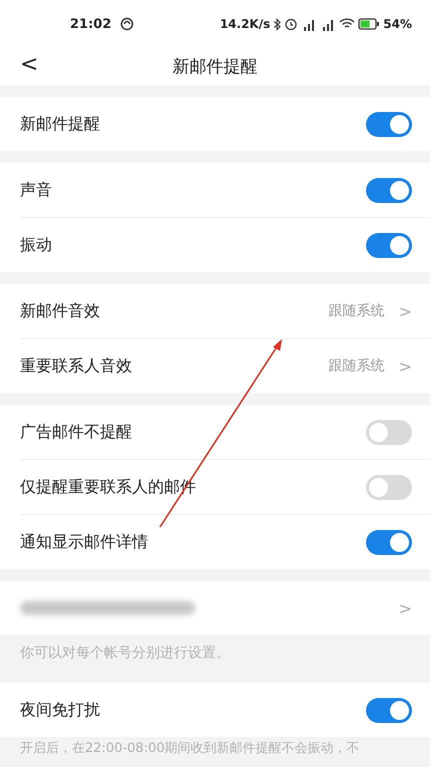 Image resolution: width=441 pixels, height=767 pixels. What do you see at coordinates (36, 245) in the screenshot?
I see `setting-label: 振动` at bounding box center [36, 245].